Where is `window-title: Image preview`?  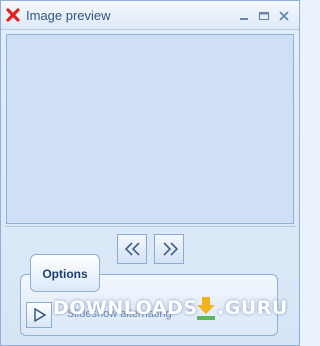
window-title: Image preview is located at coordinates (68, 15).